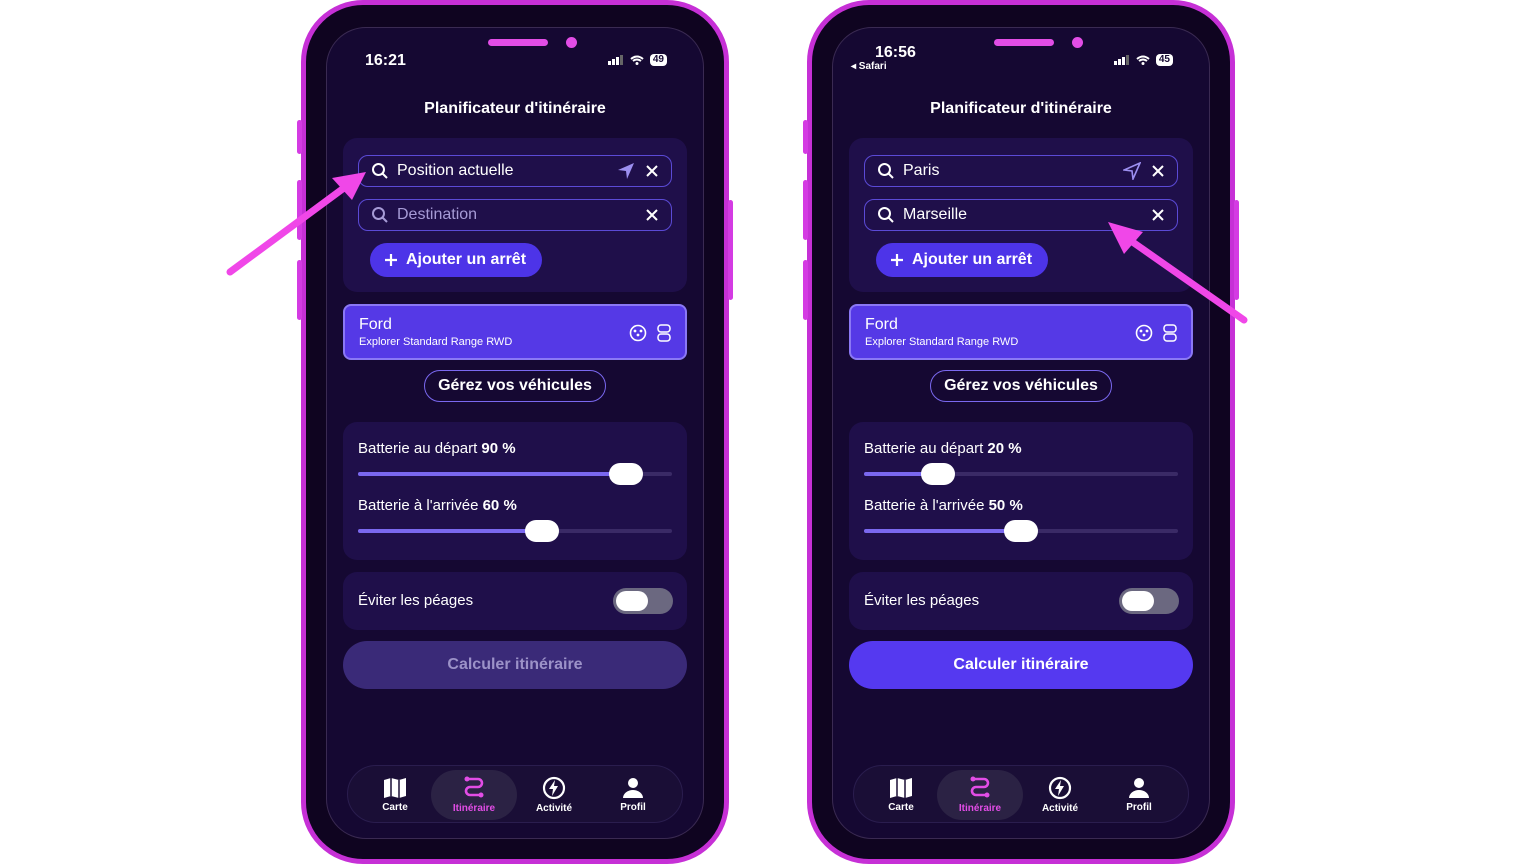  I want to click on route-card: Paris Marseille Ajouter un arrêt, so click(1021, 215).